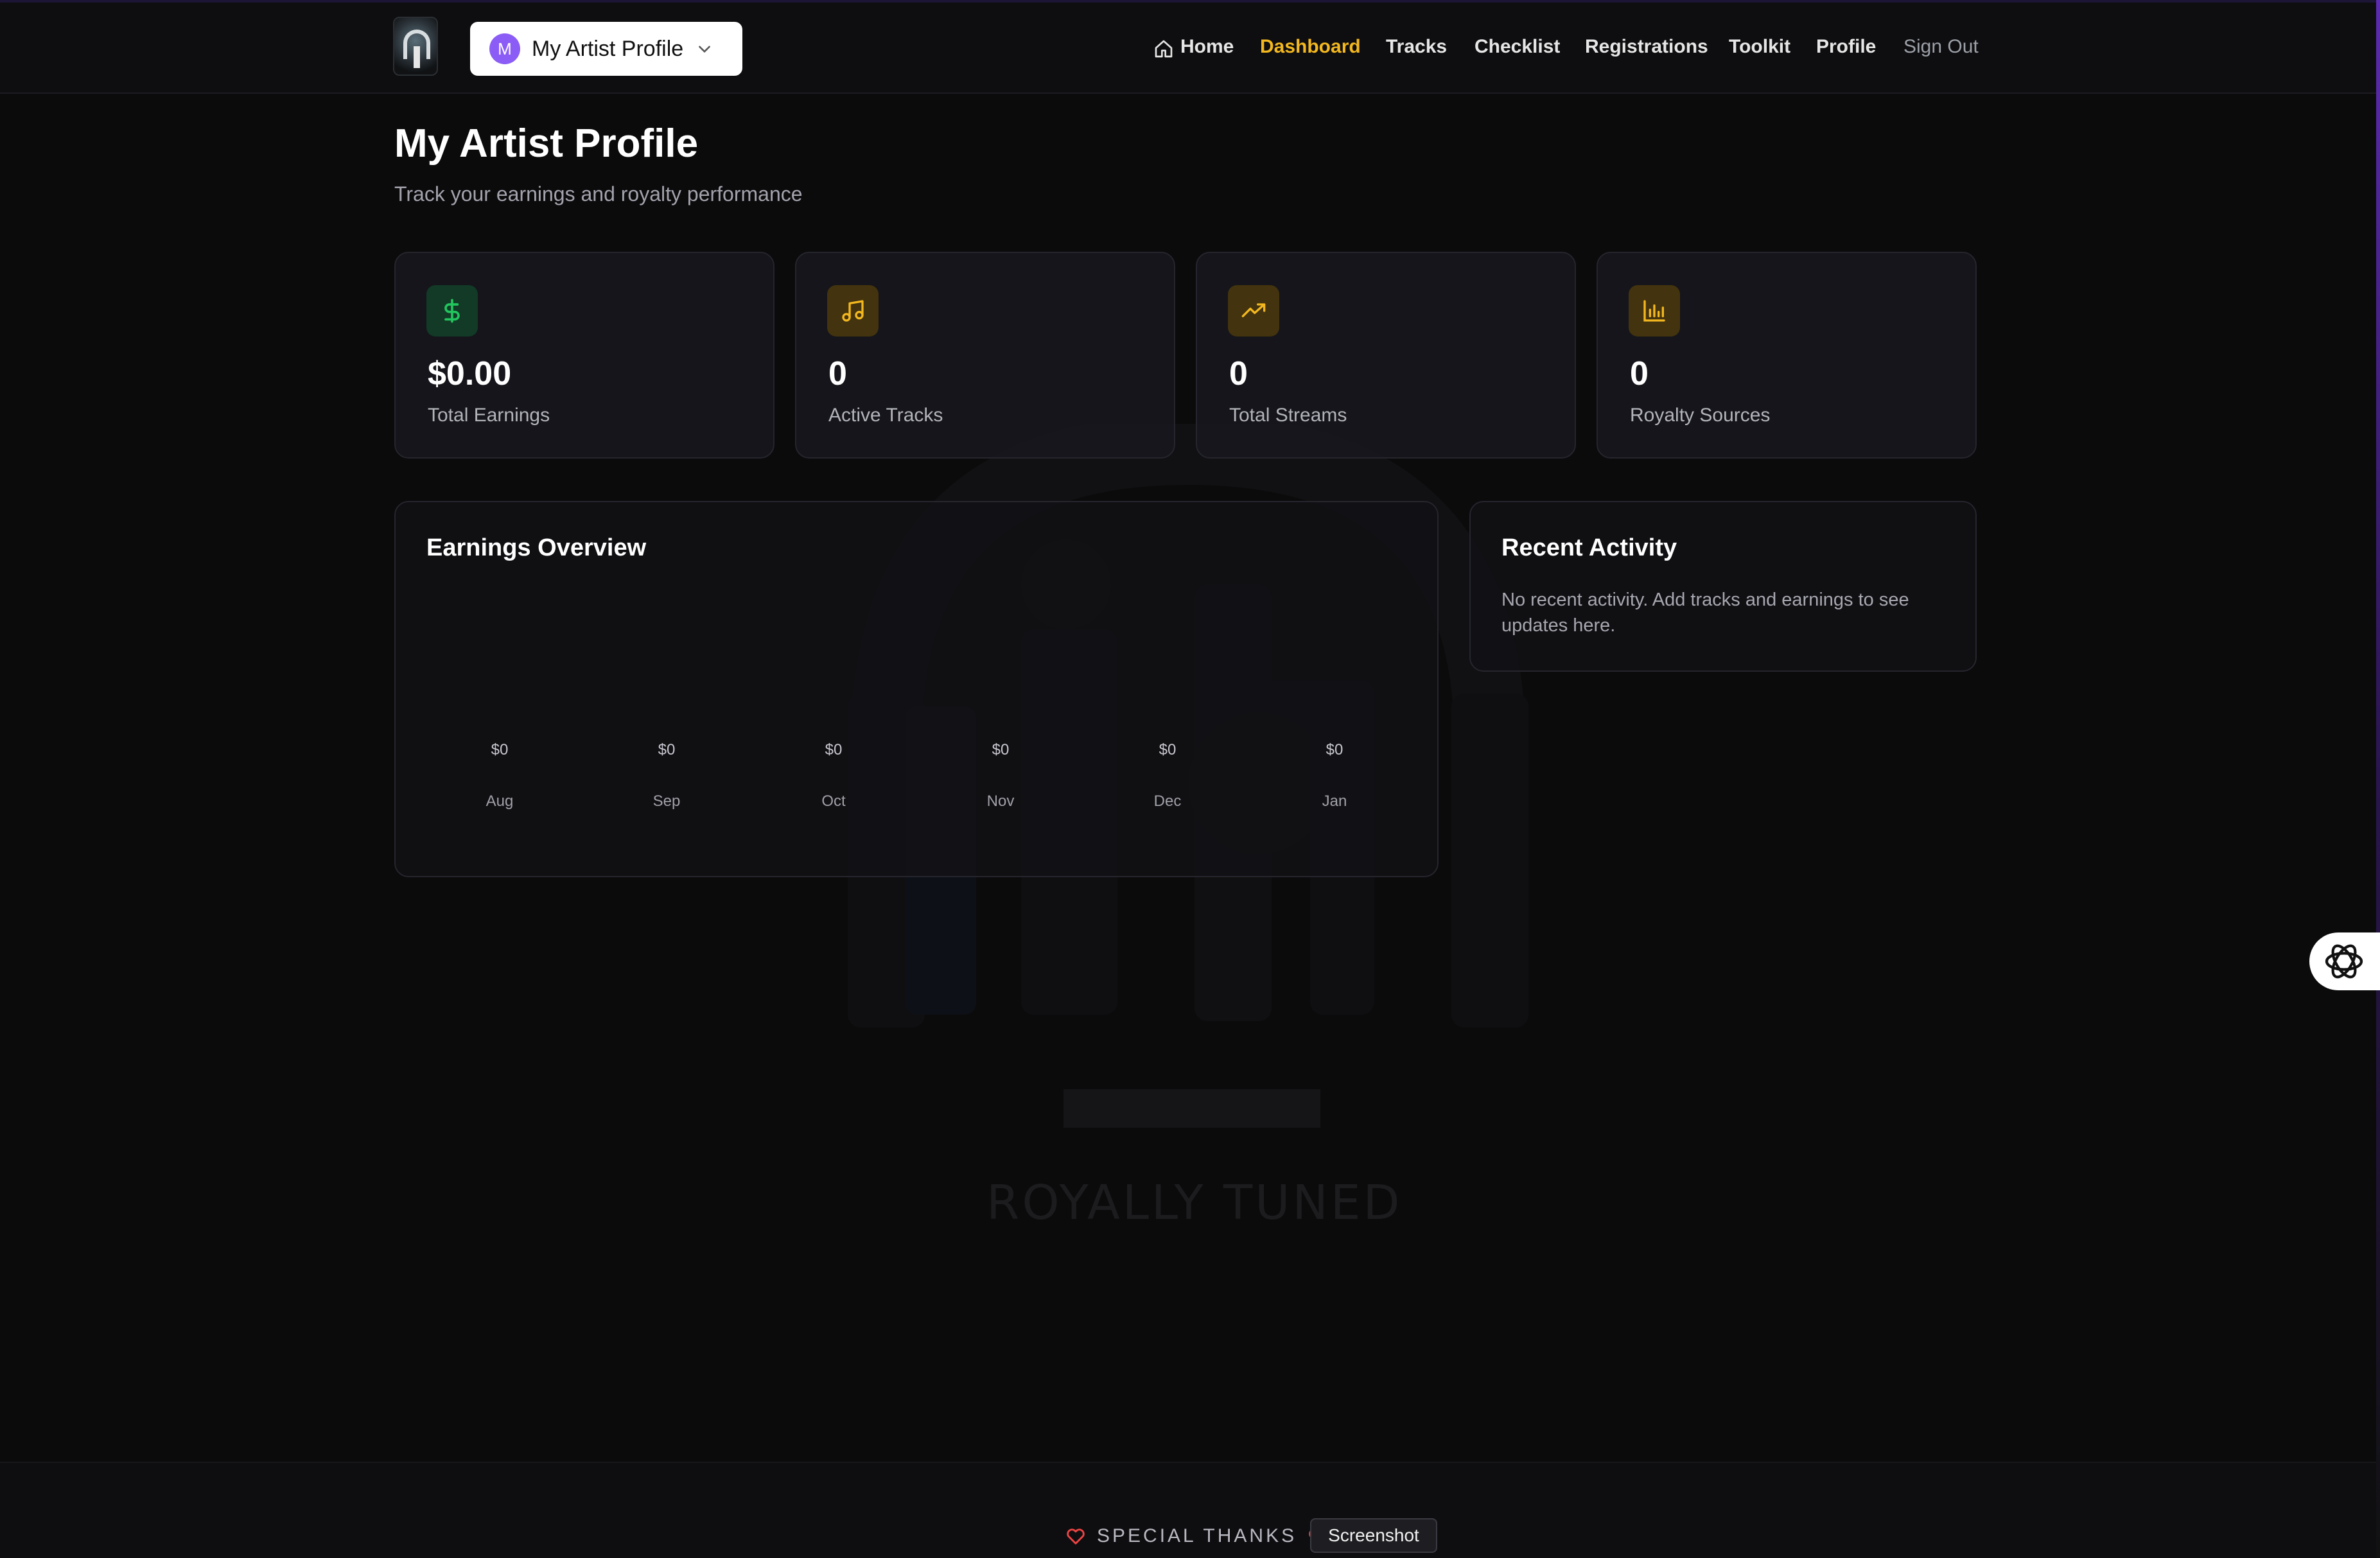  I want to click on chart-category-label: Oct, so click(833, 801).